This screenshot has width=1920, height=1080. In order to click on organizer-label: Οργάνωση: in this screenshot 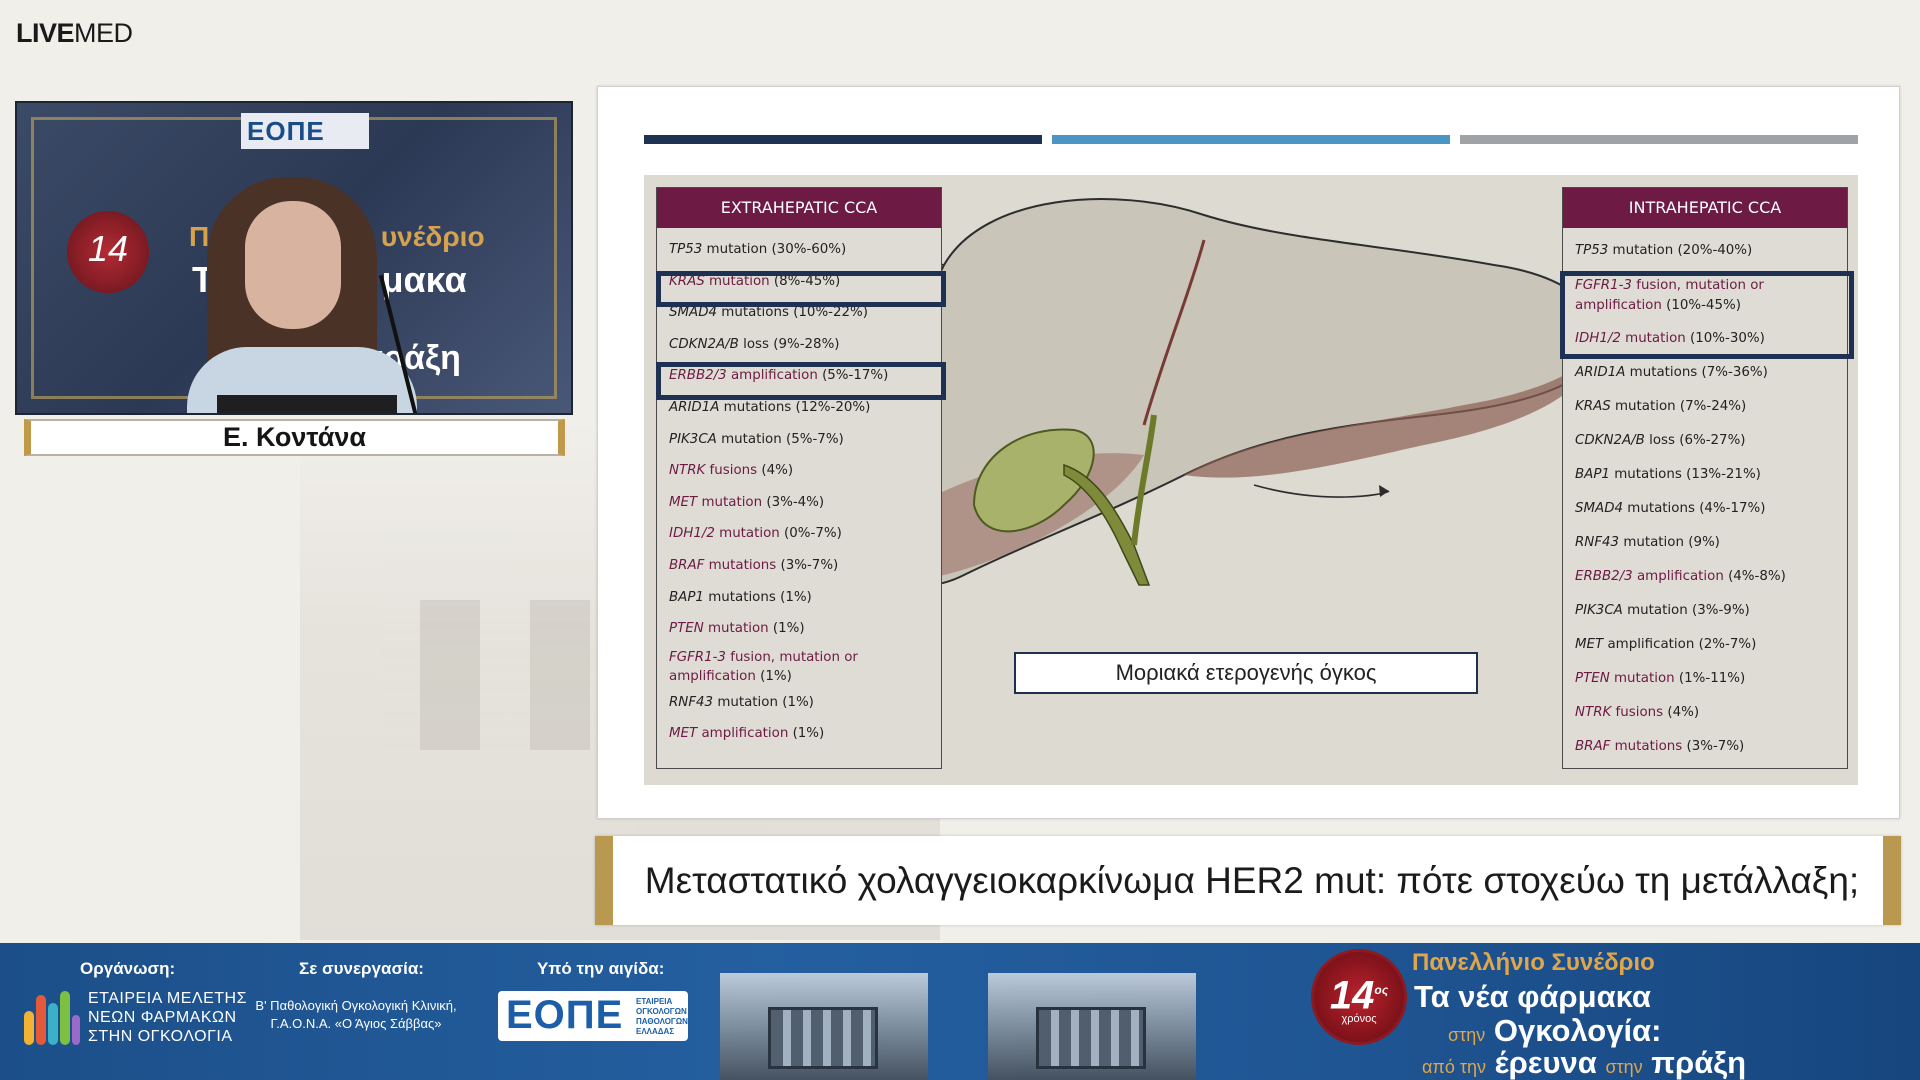, I will do `click(128, 968)`.